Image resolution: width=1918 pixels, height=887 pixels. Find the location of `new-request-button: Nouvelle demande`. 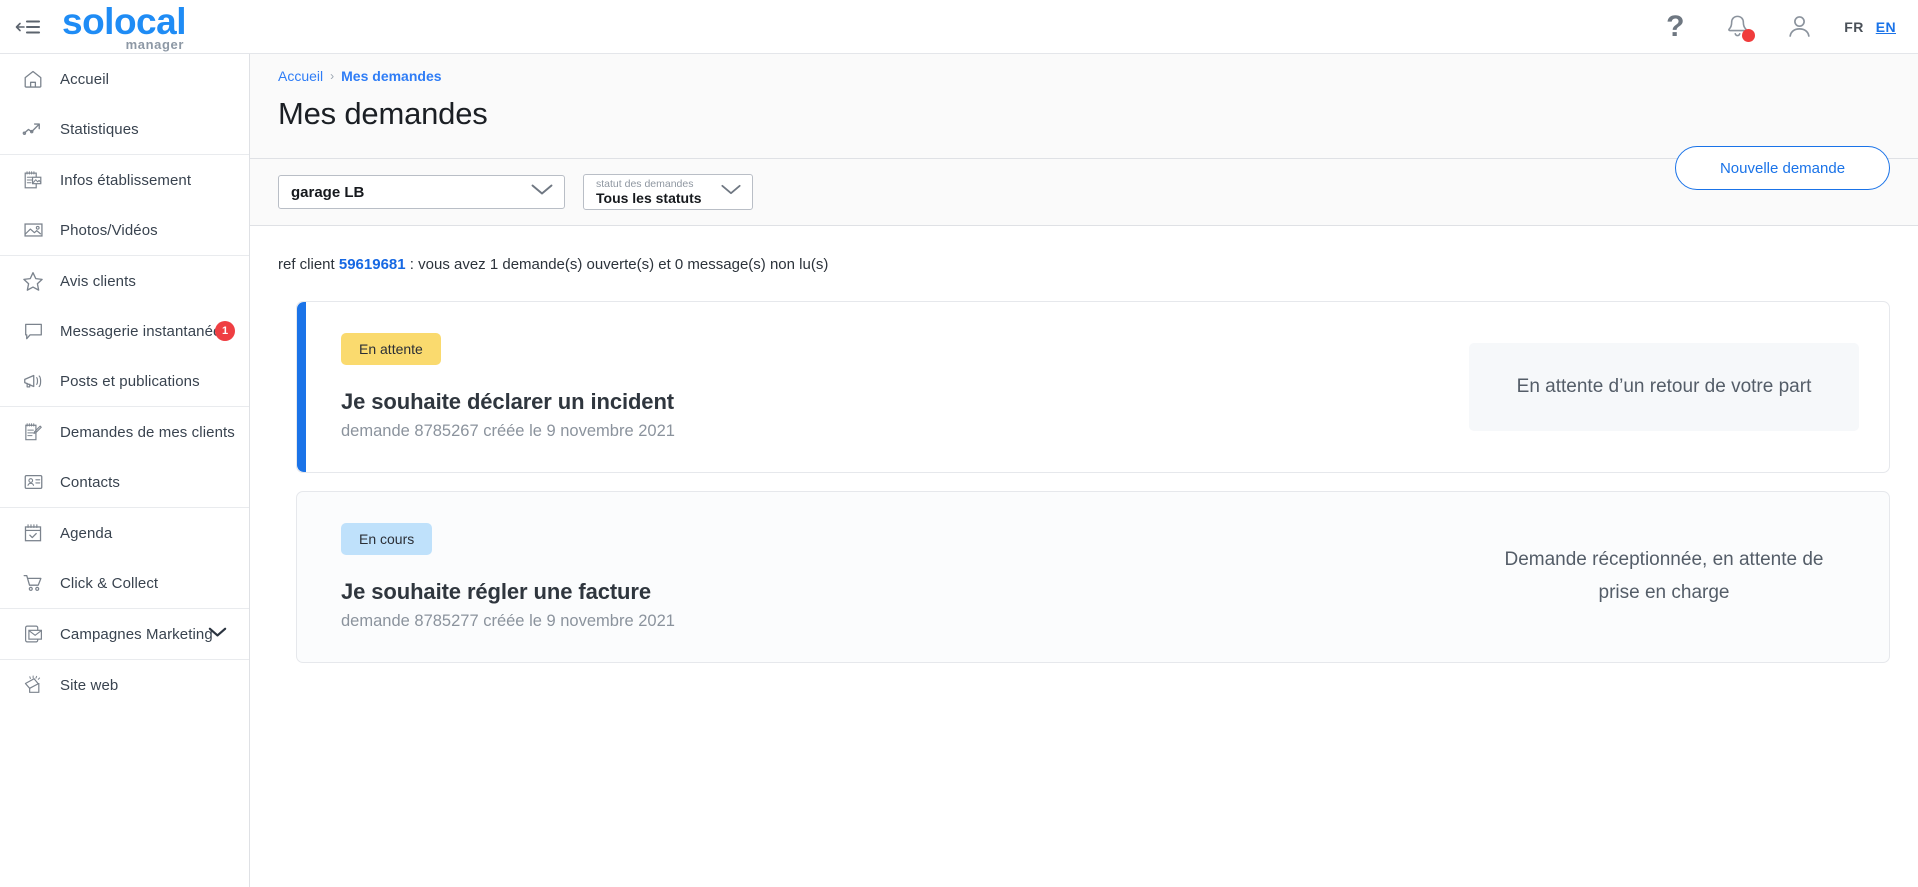

new-request-button: Nouvelle demande is located at coordinates (1782, 168).